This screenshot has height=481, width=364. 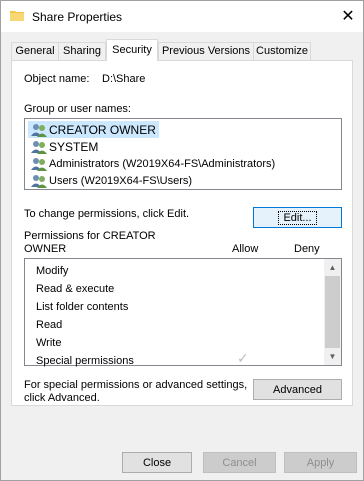 What do you see at coordinates (82, 307) in the screenshot?
I see `permission-row-list-folder: List folder contents` at bounding box center [82, 307].